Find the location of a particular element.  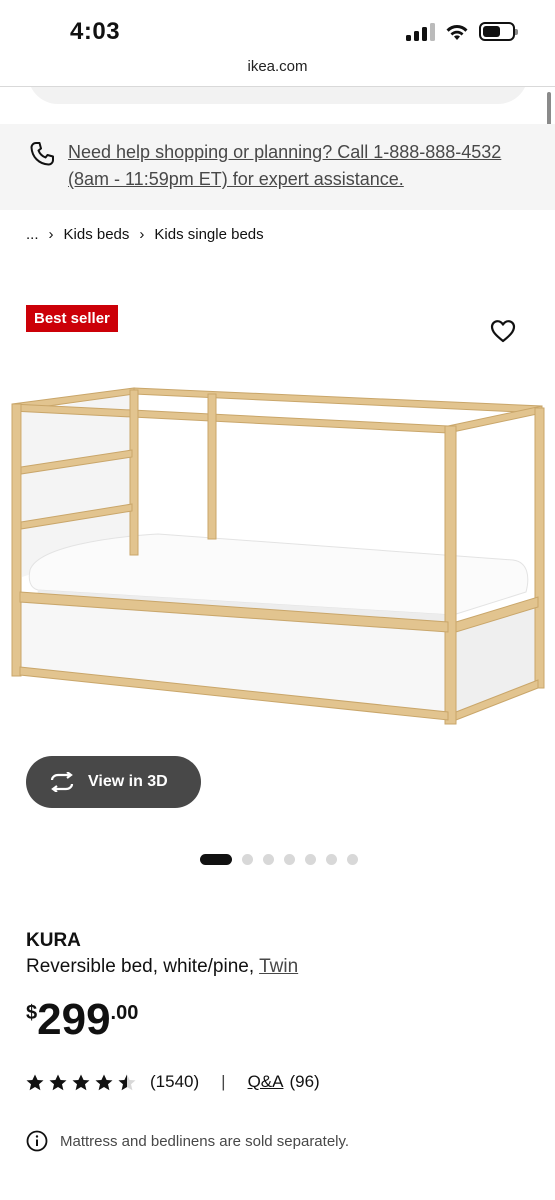

half-star-icon is located at coordinates (127, 1082).